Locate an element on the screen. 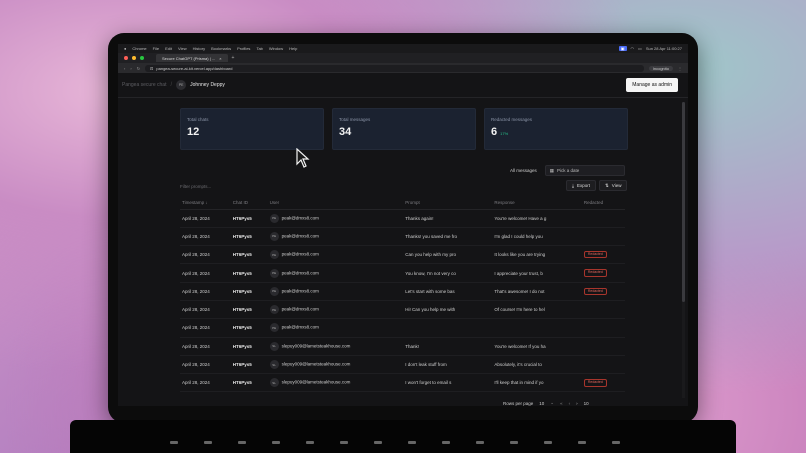 This screenshot has width=806, height=453. browser-menu-icon: ⋮ is located at coordinates (680, 68).